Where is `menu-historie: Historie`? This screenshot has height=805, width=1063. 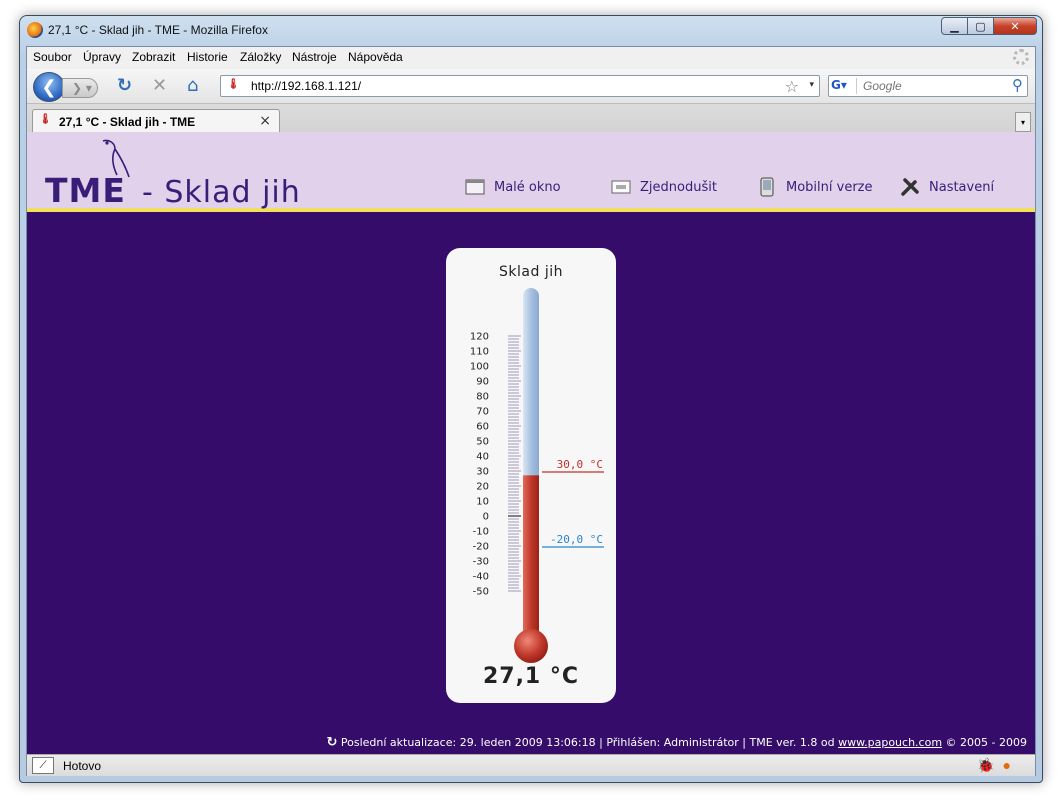
menu-historie: Historie is located at coordinates (207, 57).